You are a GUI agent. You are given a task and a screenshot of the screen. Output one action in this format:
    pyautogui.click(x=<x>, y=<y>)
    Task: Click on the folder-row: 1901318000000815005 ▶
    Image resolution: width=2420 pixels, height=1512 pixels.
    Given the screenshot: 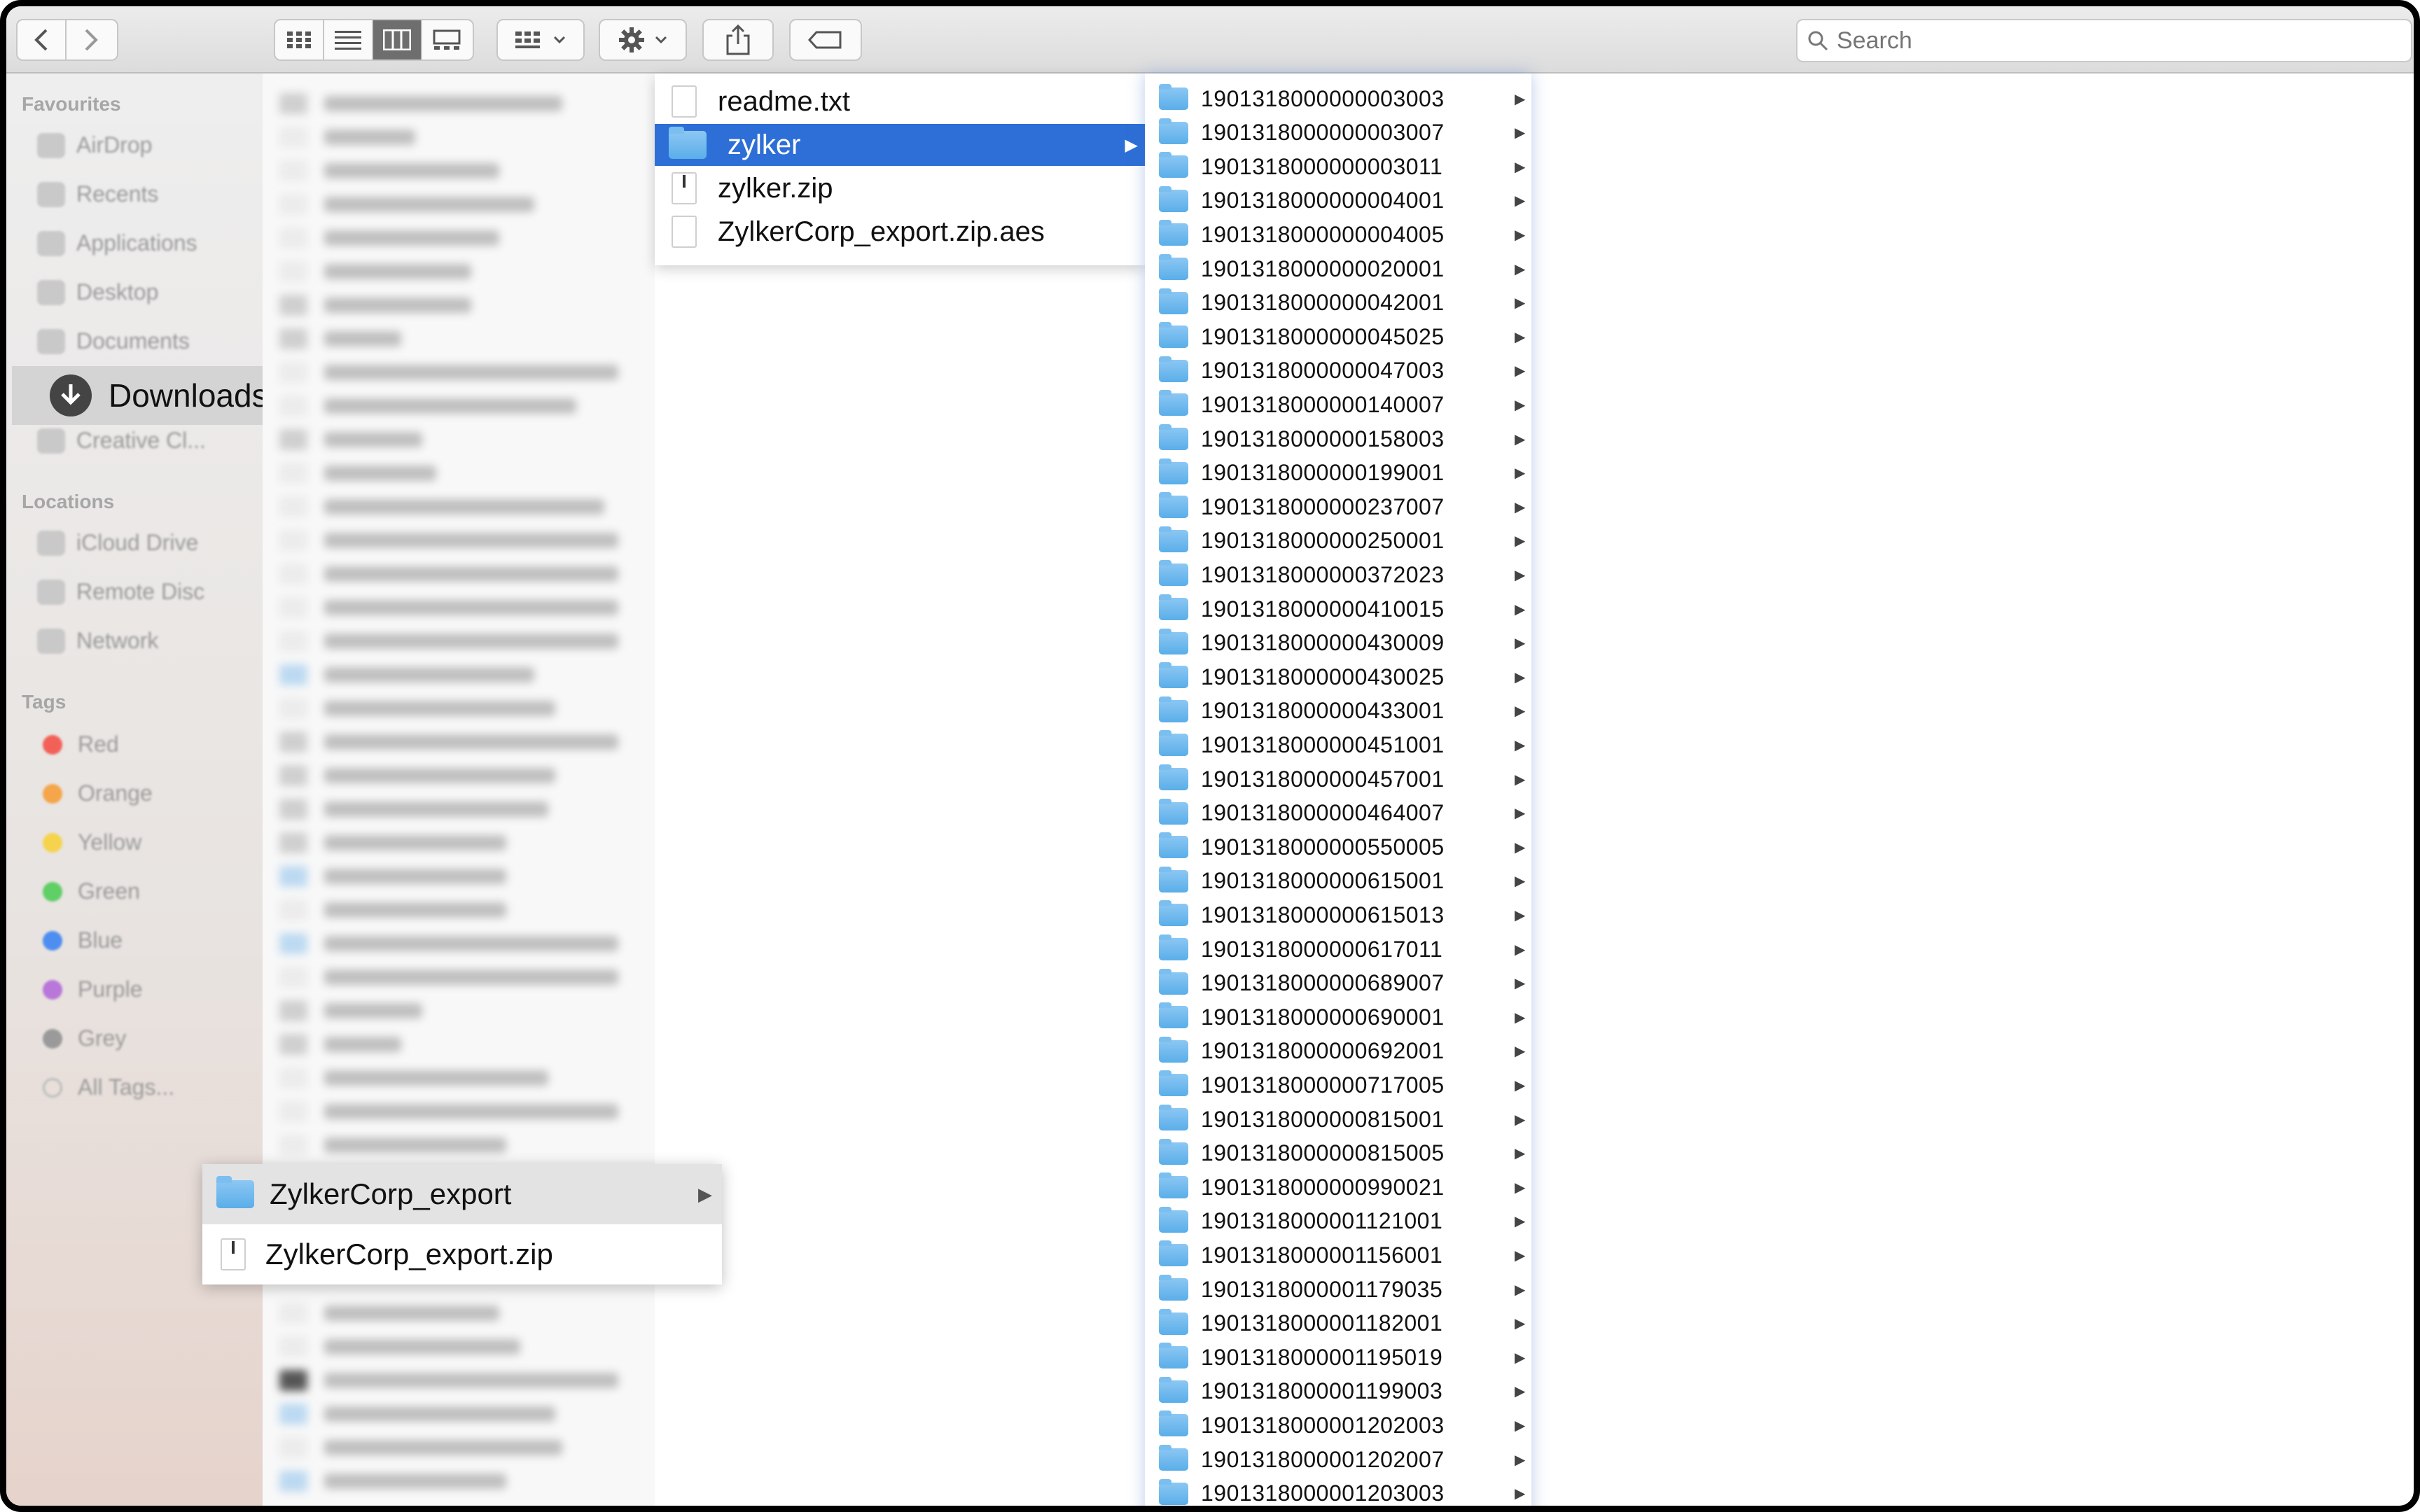 What is the action you would take?
    pyautogui.click(x=1338, y=1153)
    